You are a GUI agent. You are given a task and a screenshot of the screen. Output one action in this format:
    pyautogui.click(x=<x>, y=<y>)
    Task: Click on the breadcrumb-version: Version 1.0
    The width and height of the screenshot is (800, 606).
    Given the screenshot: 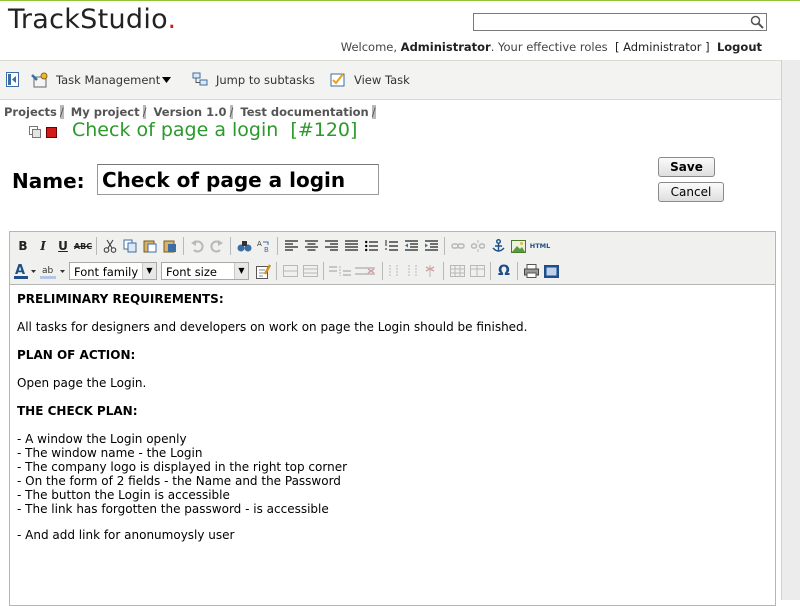 What is the action you would take?
    pyautogui.click(x=190, y=112)
    